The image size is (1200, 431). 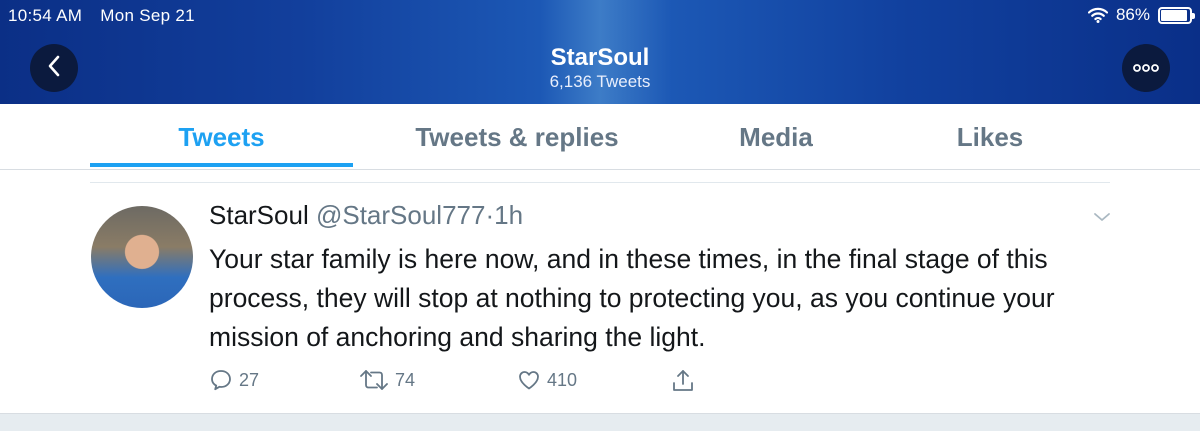 What do you see at coordinates (508, 215) in the screenshot?
I see `tweet-time: 1h` at bounding box center [508, 215].